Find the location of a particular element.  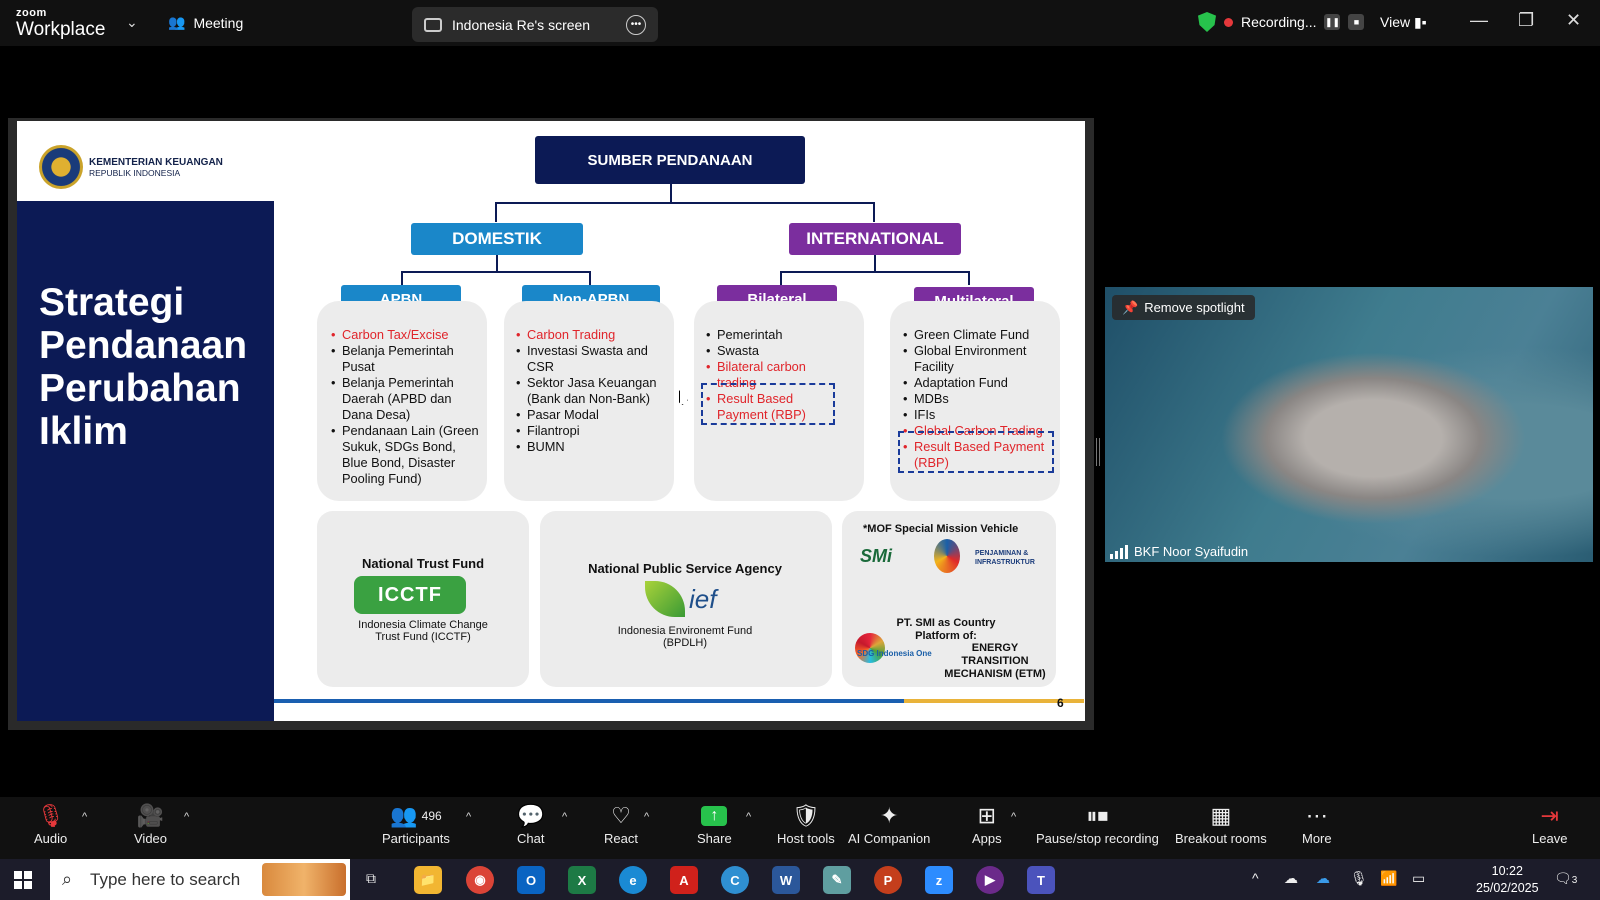

signal-bars-icon is located at coordinates (1119, 551).